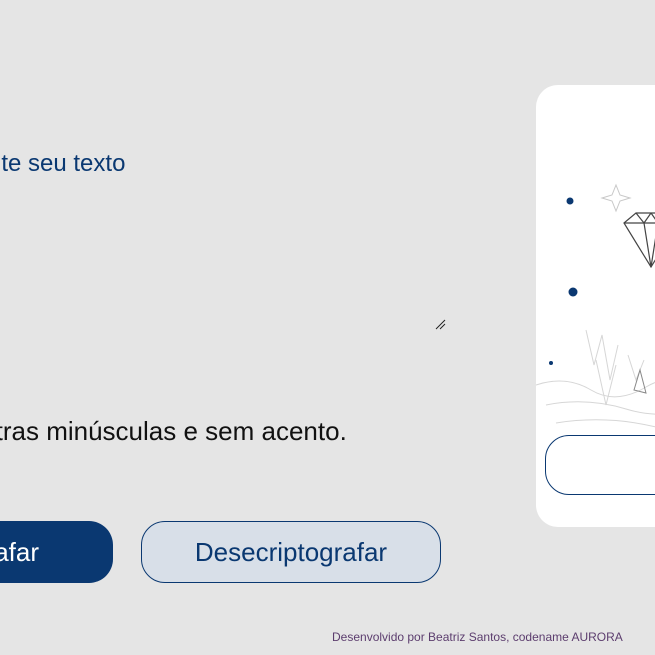  What do you see at coordinates (616, 198) in the screenshot?
I see `sparkle-icon` at bounding box center [616, 198].